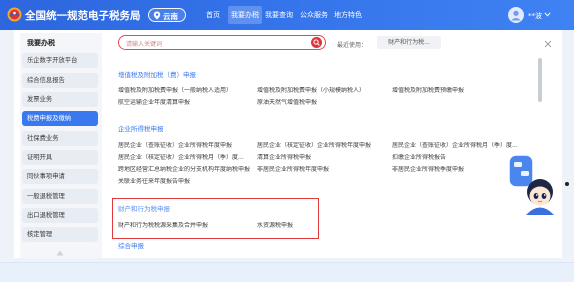 Image resolution: width=574 pixels, height=282 pixels. Describe the element at coordinates (222, 42) in the screenshot. I see `search-input: 请输入关键词` at that location.